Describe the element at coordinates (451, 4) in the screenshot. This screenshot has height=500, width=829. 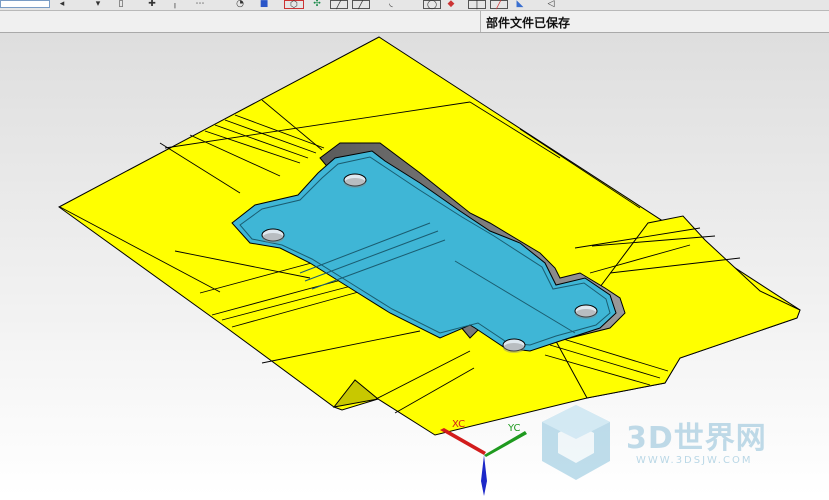
I see `sketch-icon: ◆` at that location.